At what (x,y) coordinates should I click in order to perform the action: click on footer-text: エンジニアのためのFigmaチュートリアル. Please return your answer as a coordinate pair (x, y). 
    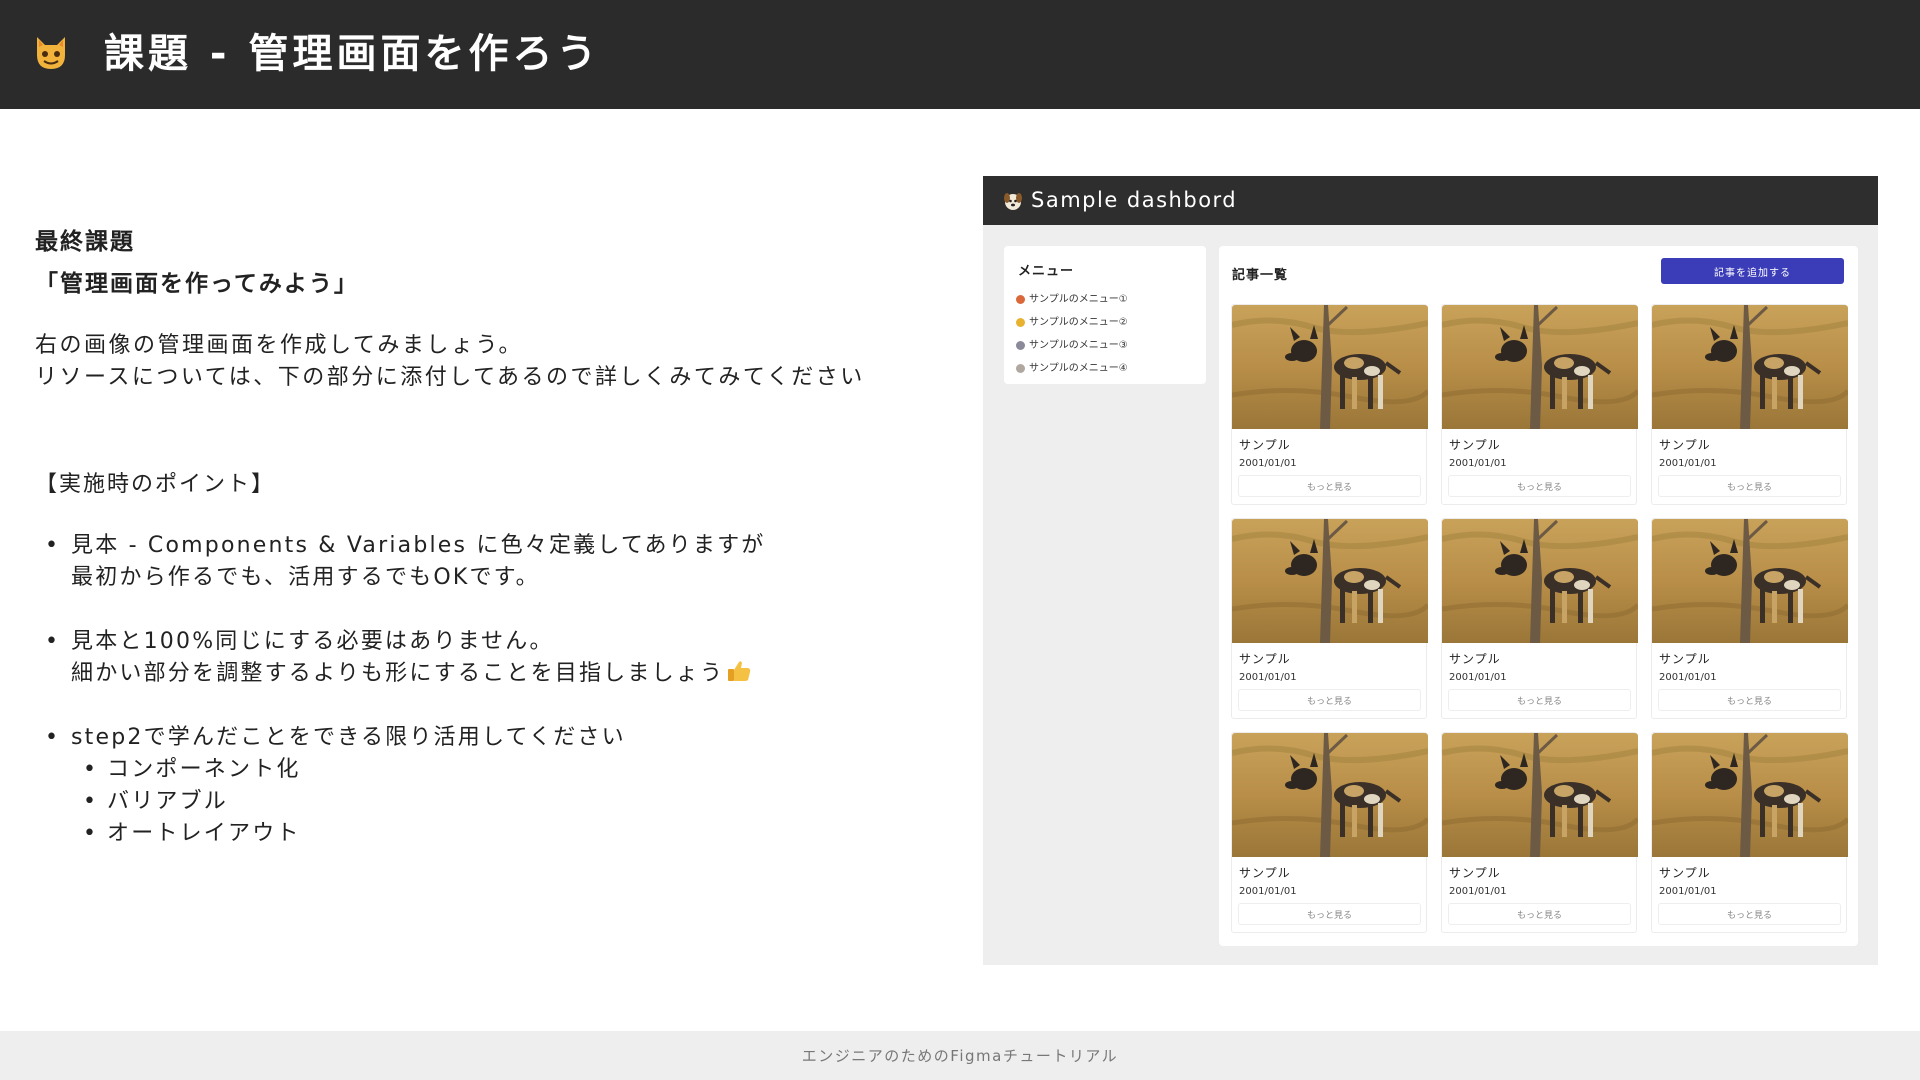
    Looking at the image, I should click on (960, 1056).